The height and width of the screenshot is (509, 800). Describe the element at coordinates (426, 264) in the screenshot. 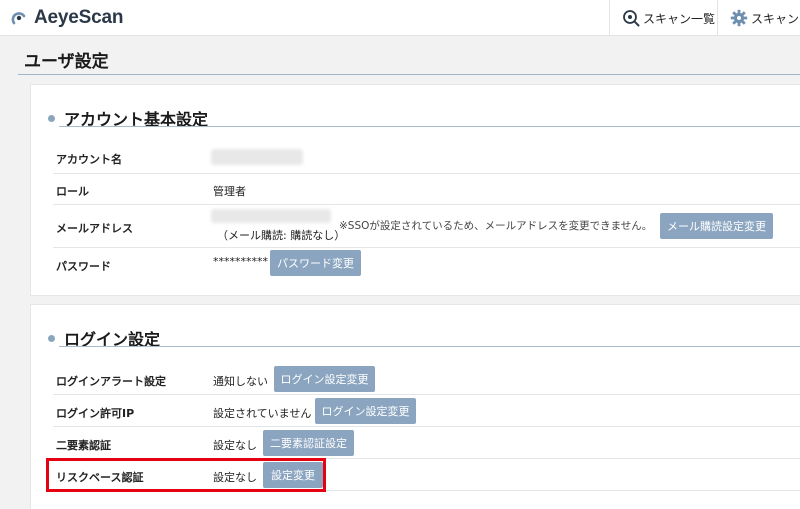

I see `row-password: パスワード ********** パスワード変更` at that location.